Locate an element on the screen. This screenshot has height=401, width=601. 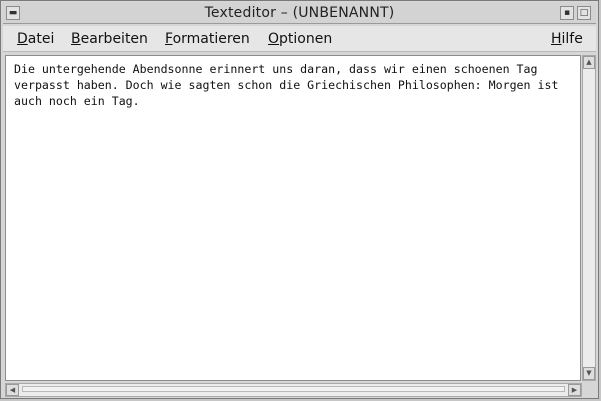
horizontal-scroll-track is located at coordinates (293, 389).